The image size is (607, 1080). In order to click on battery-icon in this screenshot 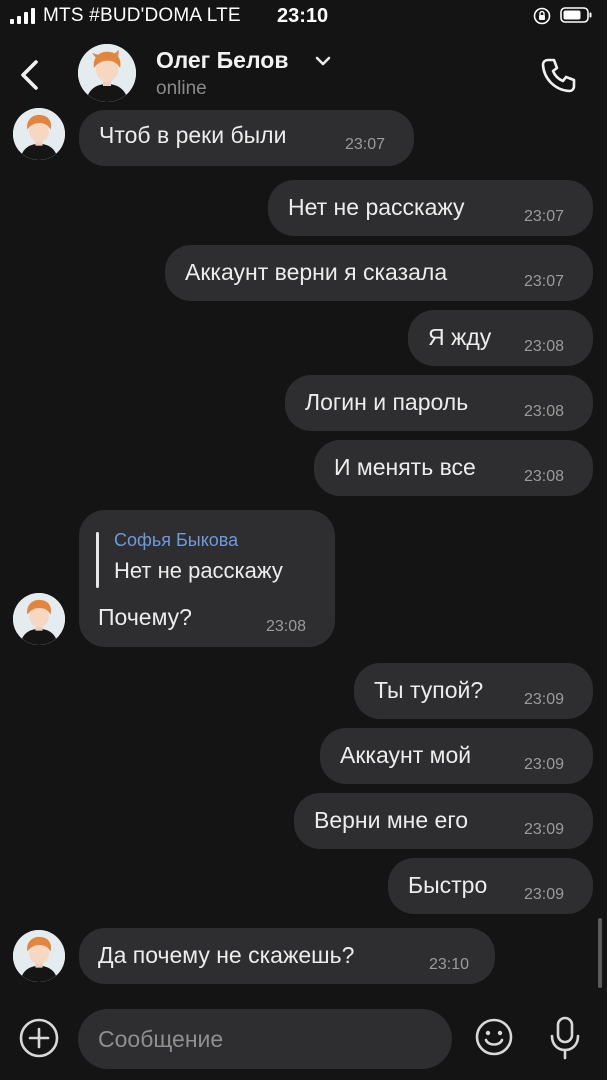, I will do `click(576, 15)`.